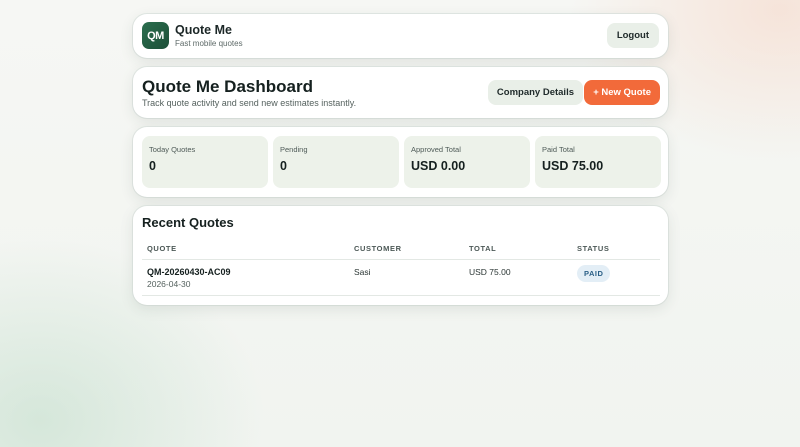 Image resolution: width=800 pixels, height=447 pixels. What do you see at coordinates (401, 295) in the screenshot?
I see `table-row-divider` at bounding box center [401, 295].